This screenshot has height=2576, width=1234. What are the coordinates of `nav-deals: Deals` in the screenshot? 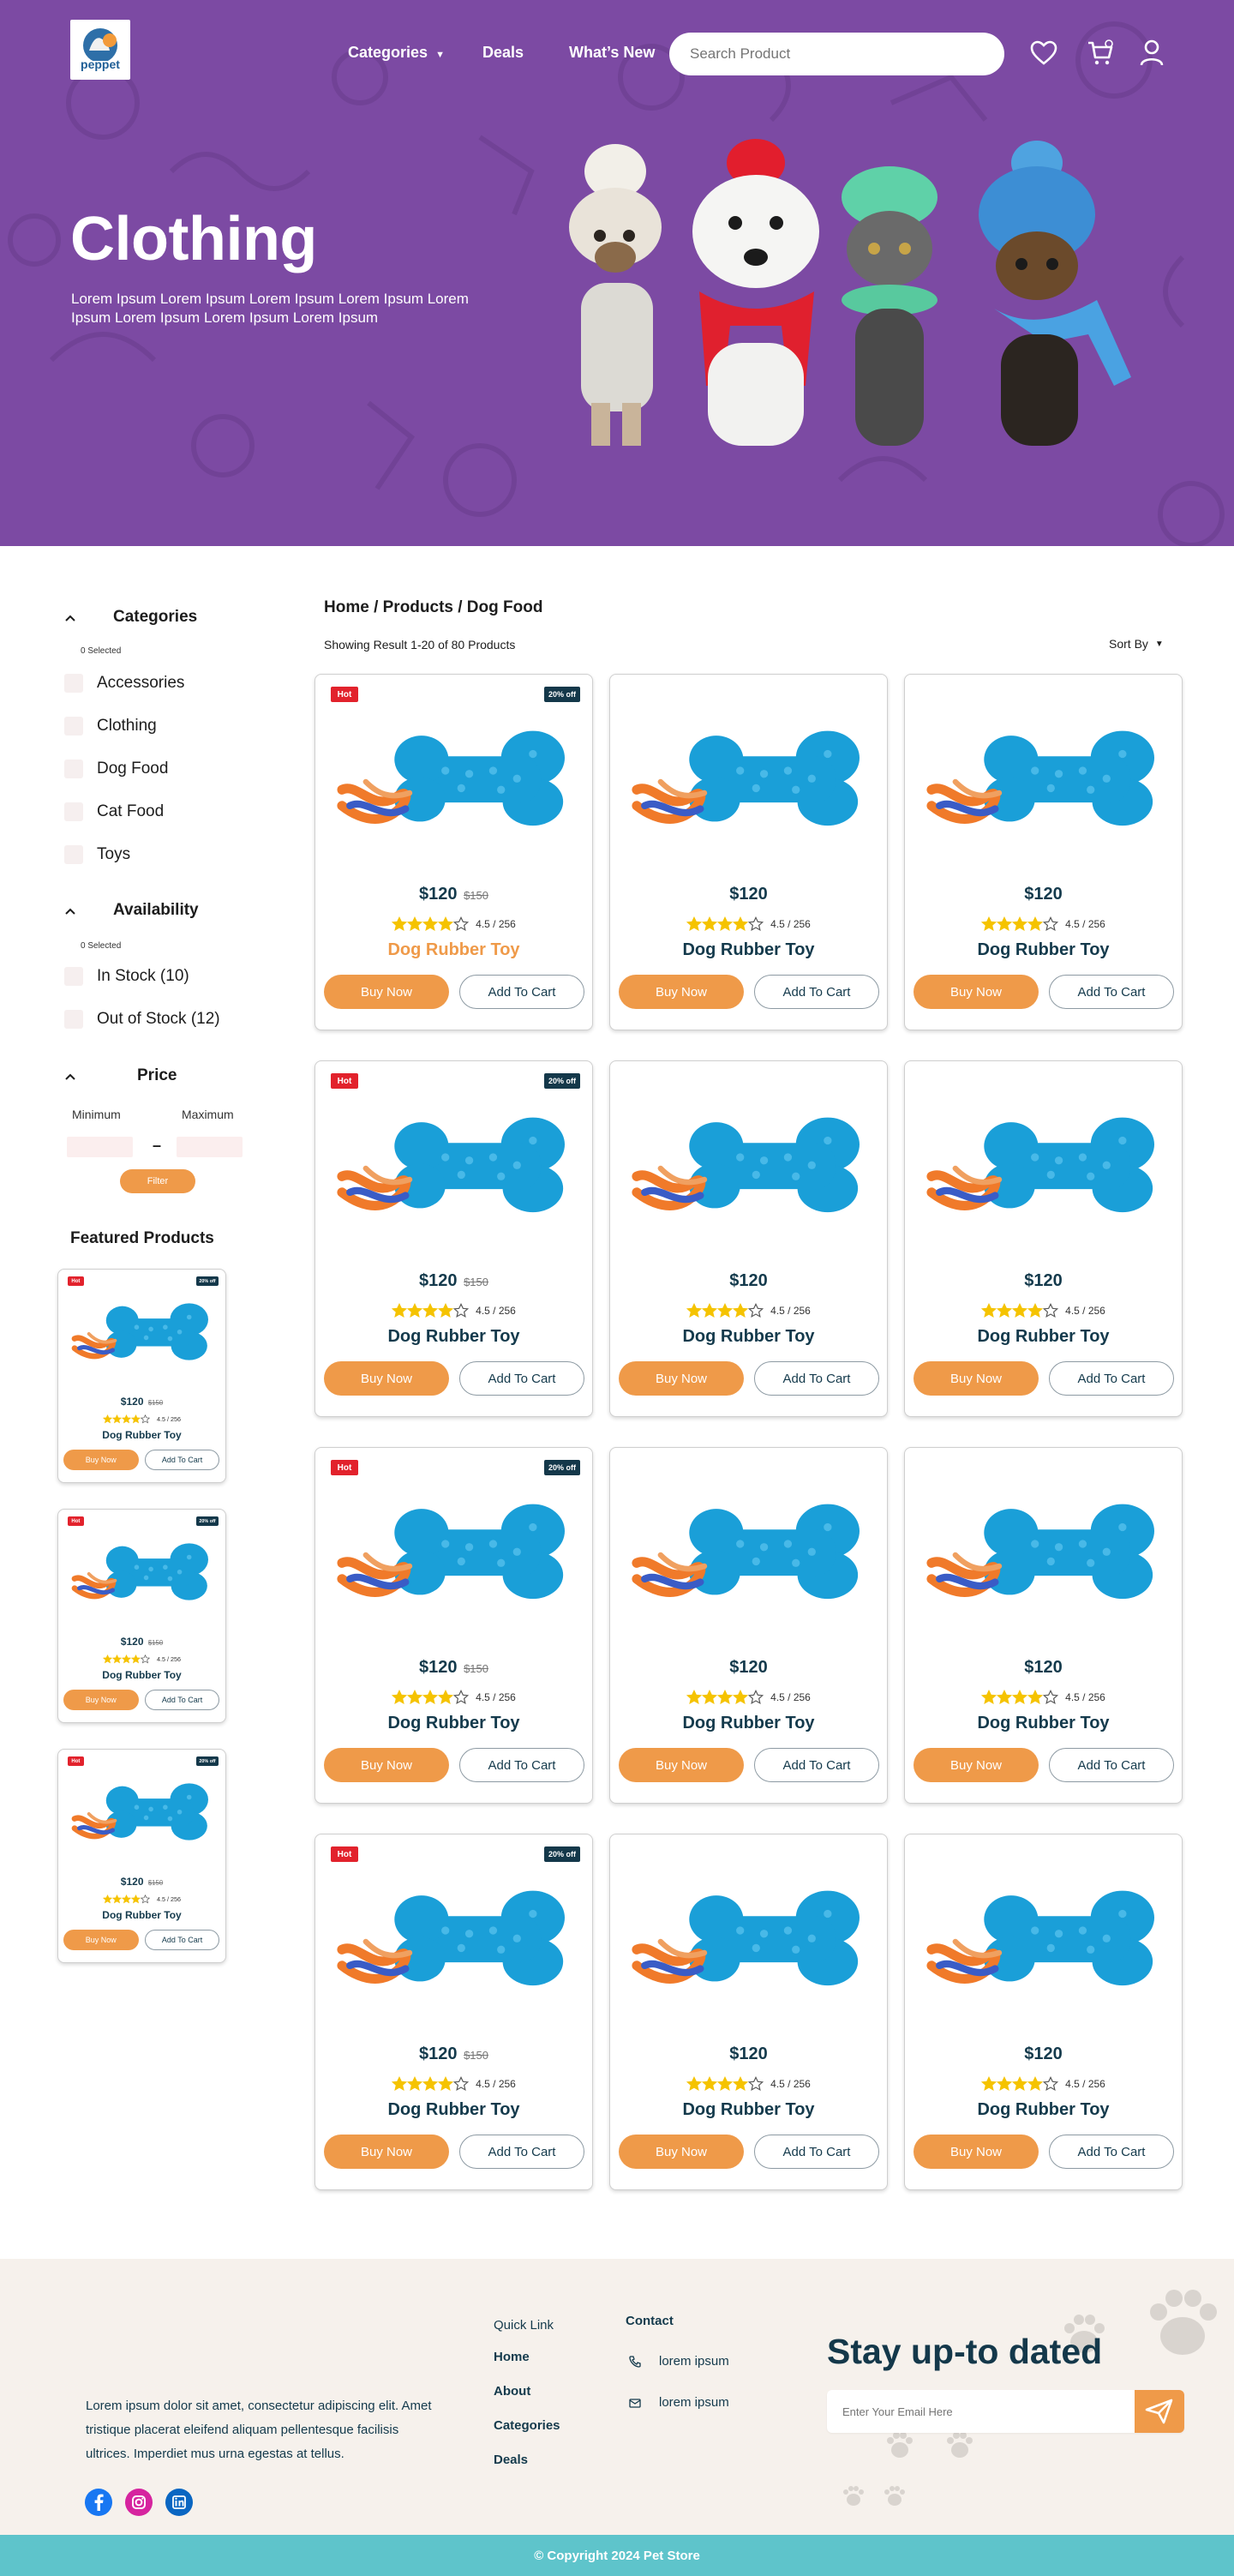 It's located at (503, 53).